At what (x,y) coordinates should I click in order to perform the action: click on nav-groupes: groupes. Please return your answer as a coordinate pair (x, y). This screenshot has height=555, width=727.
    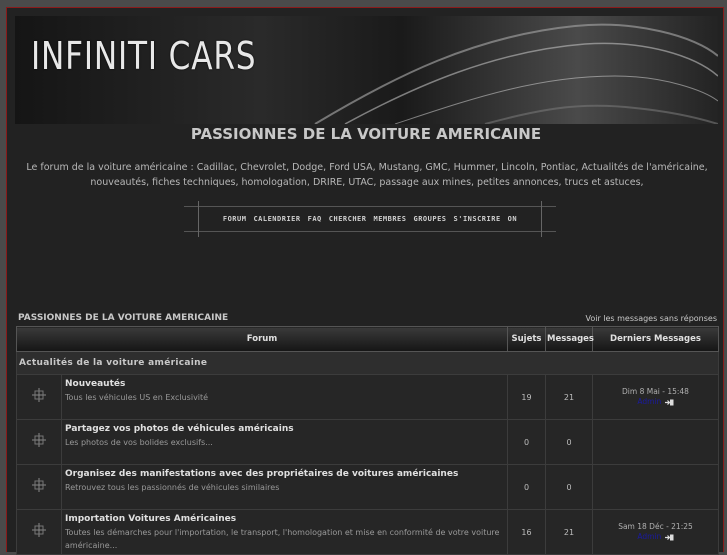
    Looking at the image, I should click on (430, 219).